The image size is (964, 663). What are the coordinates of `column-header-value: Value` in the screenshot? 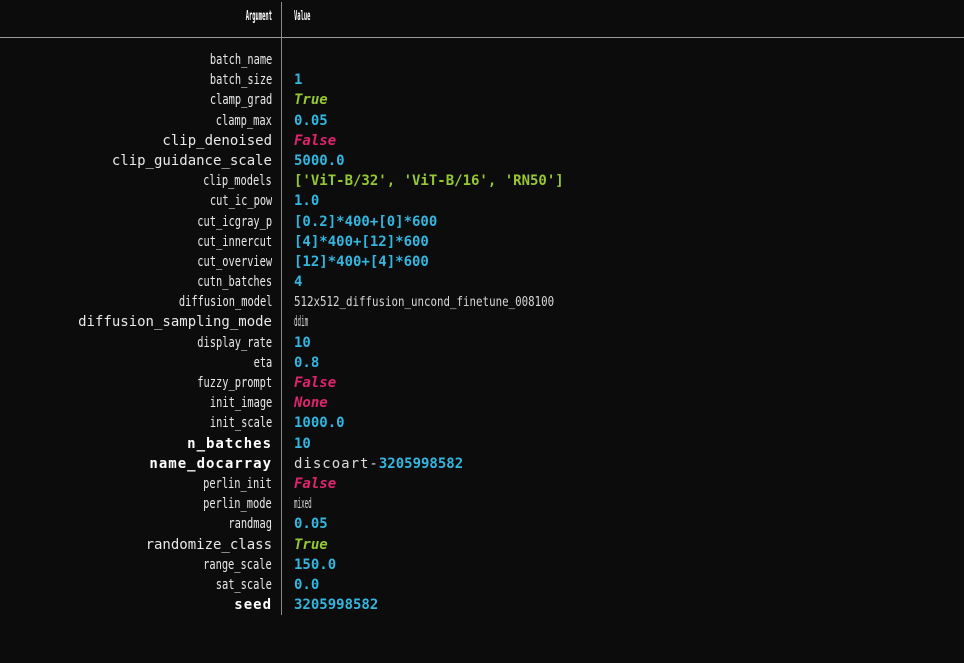 It's located at (302, 16).